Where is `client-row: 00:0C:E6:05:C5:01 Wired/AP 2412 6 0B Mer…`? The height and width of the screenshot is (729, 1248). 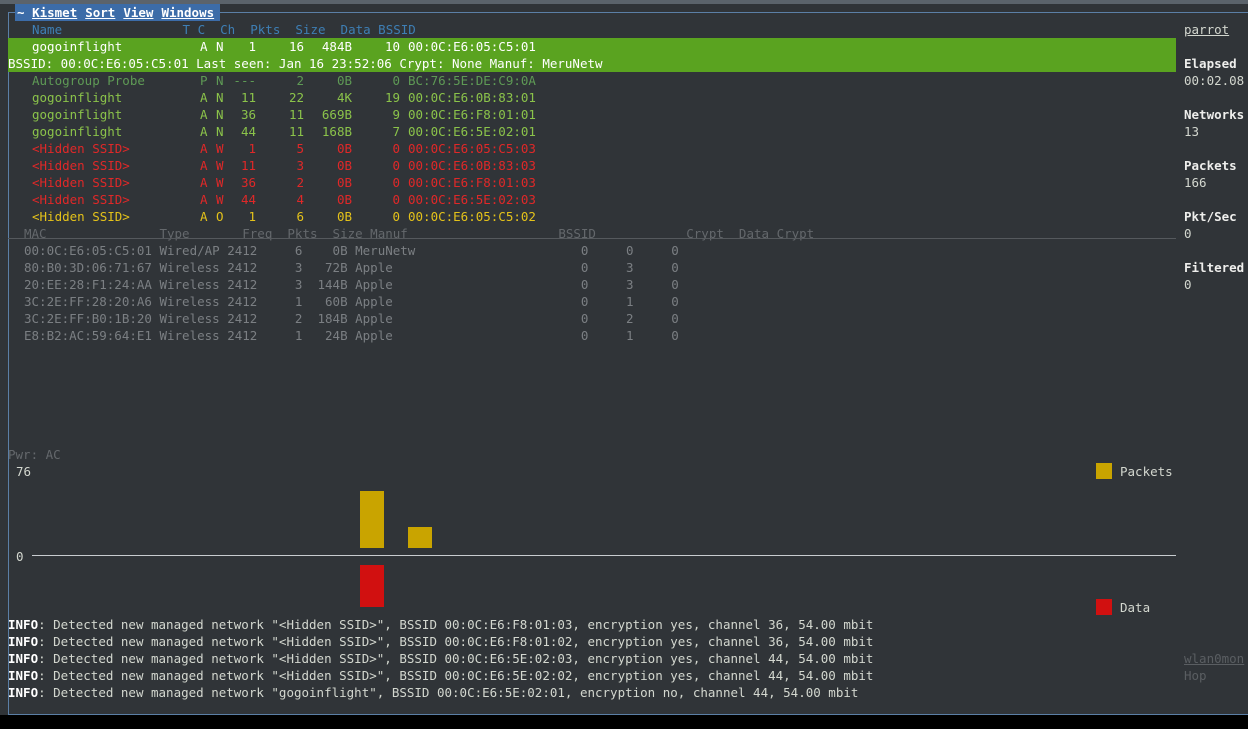 client-row: 00:0C:E6:05:C5:01 Wired/AP 2412 6 0B Mer… is located at coordinates (608, 250).